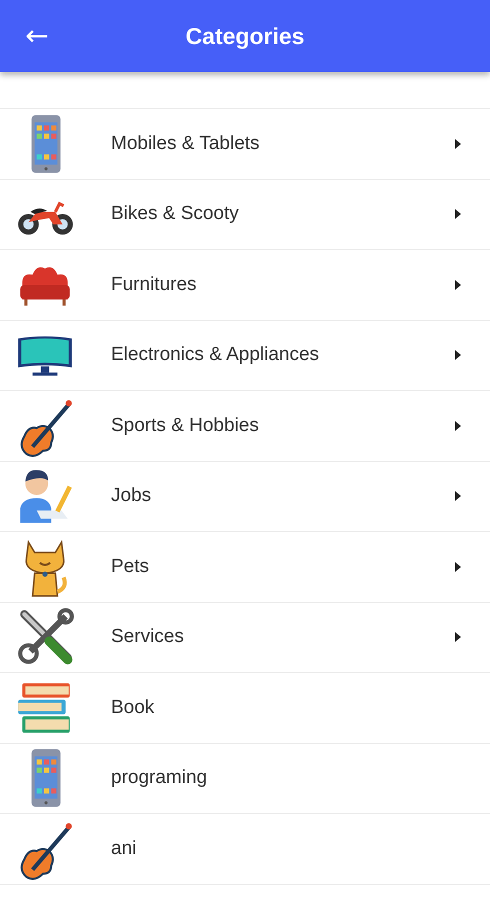 The image size is (490, 900). I want to click on category-label: Bikes & Scooty, so click(175, 214).